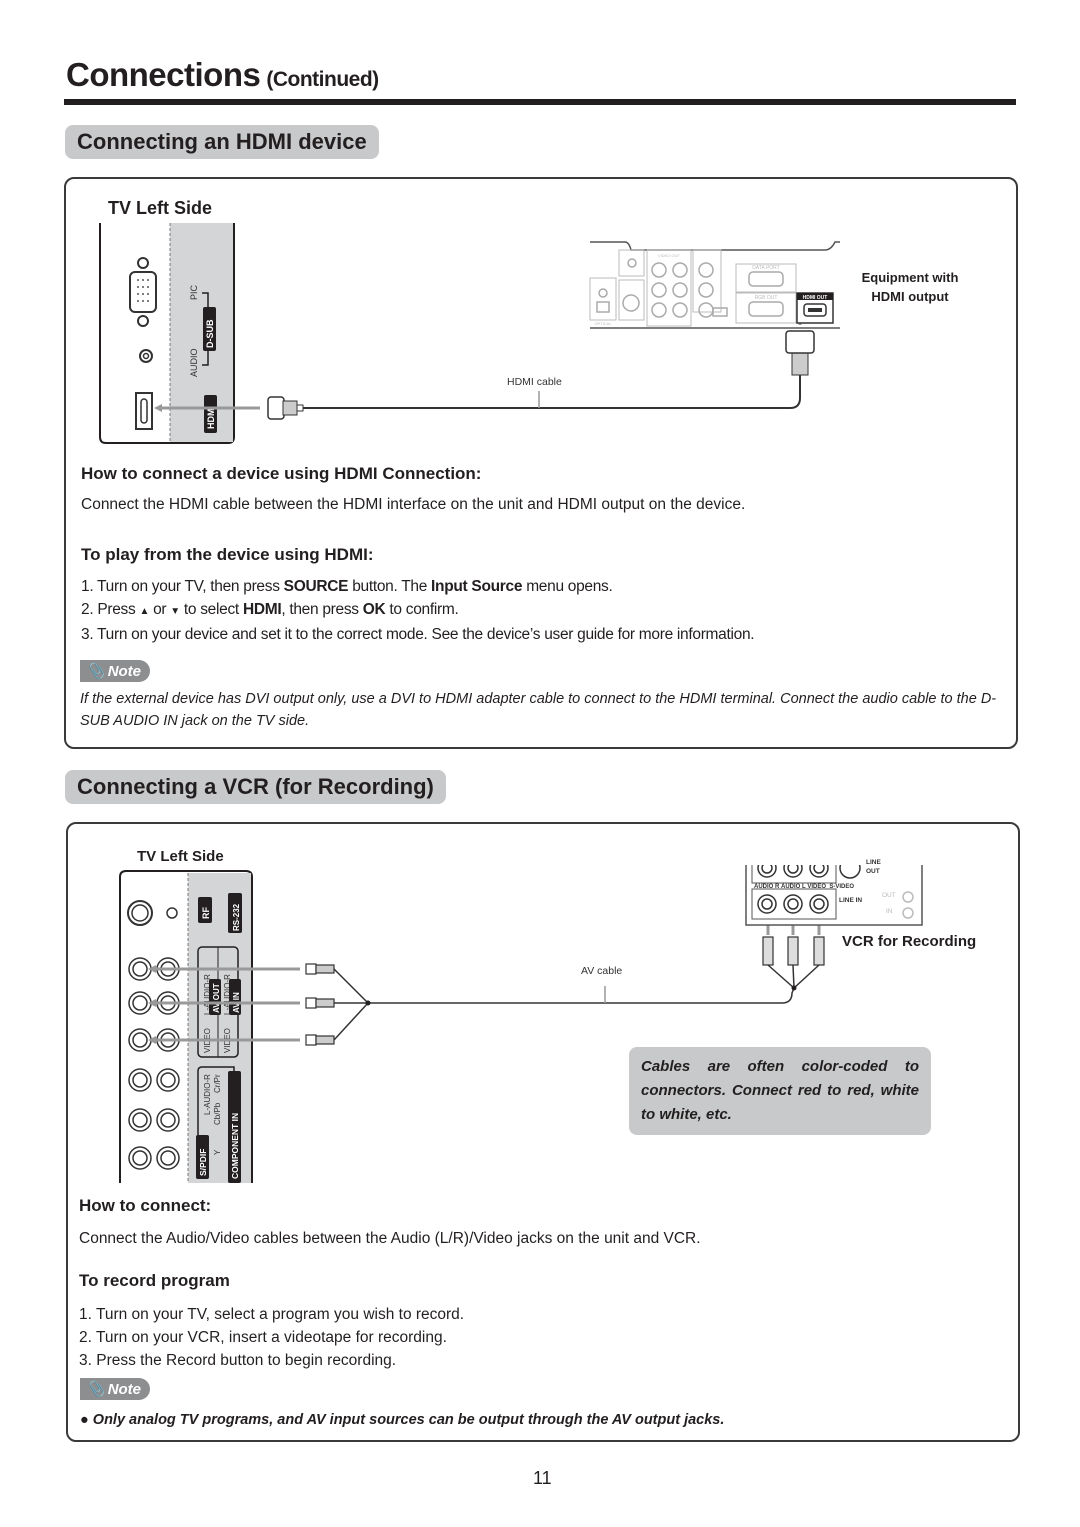 Image resolution: width=1080 pixels, height=1527 pixels. I want to click on vcr-line-out-label: LINE OUT, so click(873, 867).